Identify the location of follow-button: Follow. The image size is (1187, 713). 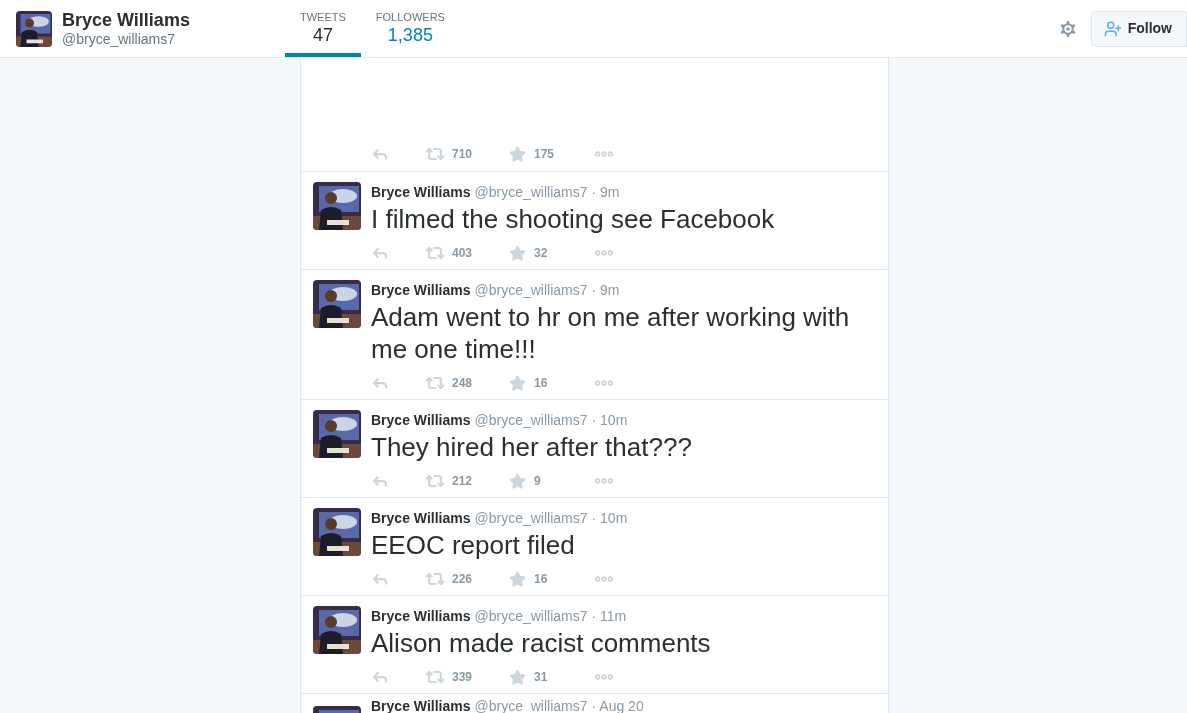
(1138, 28).